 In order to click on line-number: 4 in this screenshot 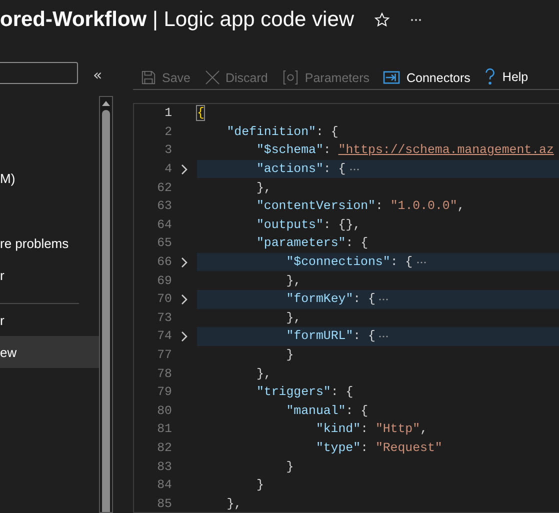, I will do `click(168, 169)`.